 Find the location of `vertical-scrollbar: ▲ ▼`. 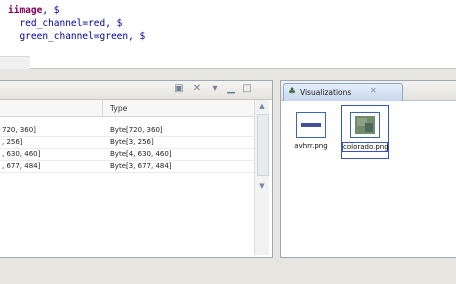

vertical-scrollbar: ▲ ▼ is located at coordinates (261, 177).